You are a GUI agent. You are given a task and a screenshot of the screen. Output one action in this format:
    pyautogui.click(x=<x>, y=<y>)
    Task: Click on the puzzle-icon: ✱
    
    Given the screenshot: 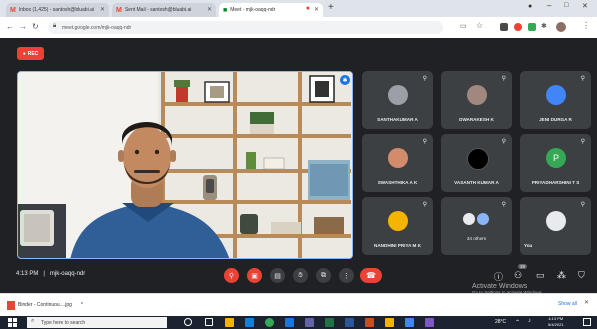 What is the action you would take?
    pyautogui.click(x=544, y=26)
    